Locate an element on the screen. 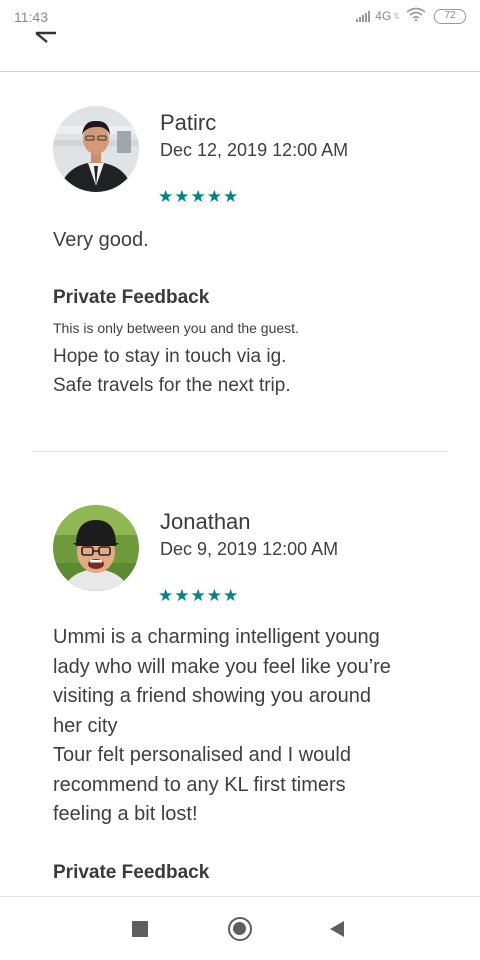 This screenshot has height=960, width=480. triangle-back-icon is located at coordinates (337, 929).